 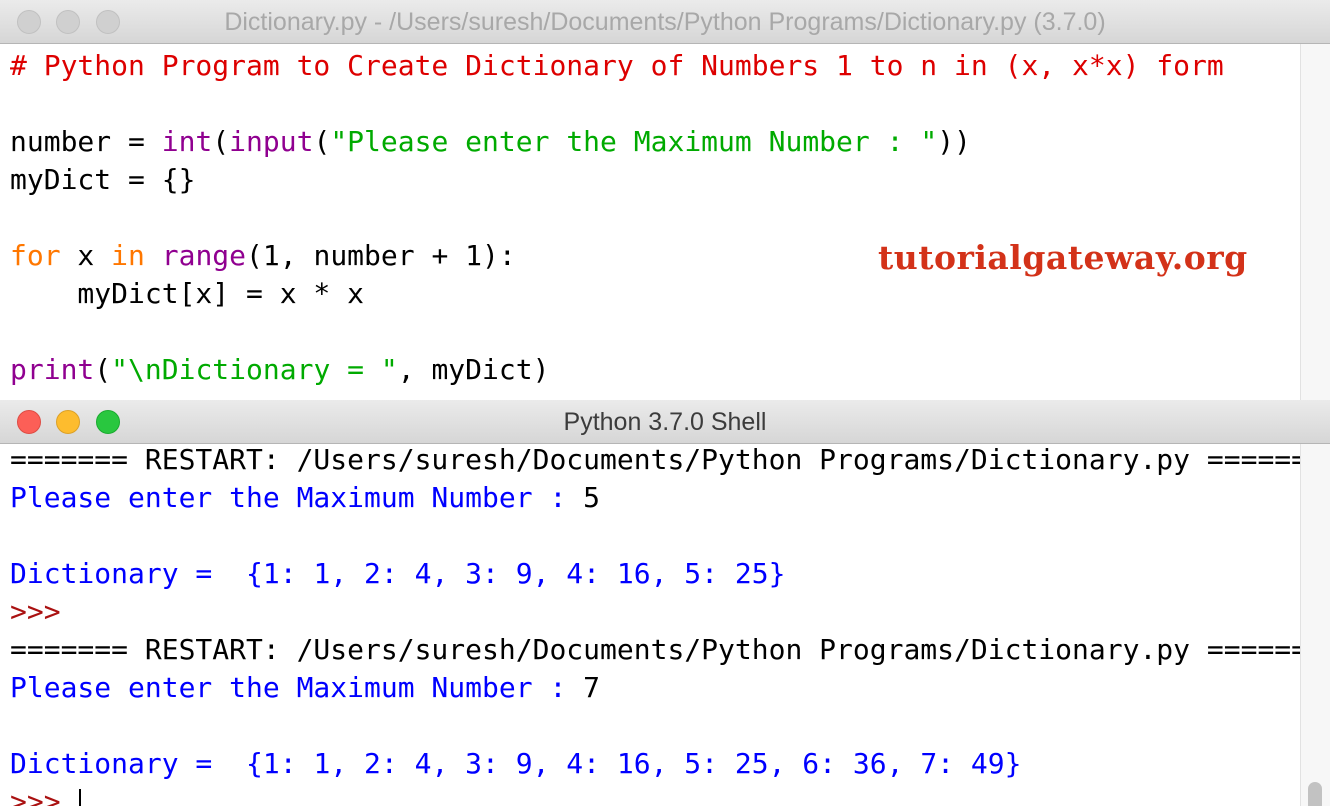 What do you see at coordinates (592, 497) in the screenshot?
I see `user-input: 5` at bounding box center [592, 497].